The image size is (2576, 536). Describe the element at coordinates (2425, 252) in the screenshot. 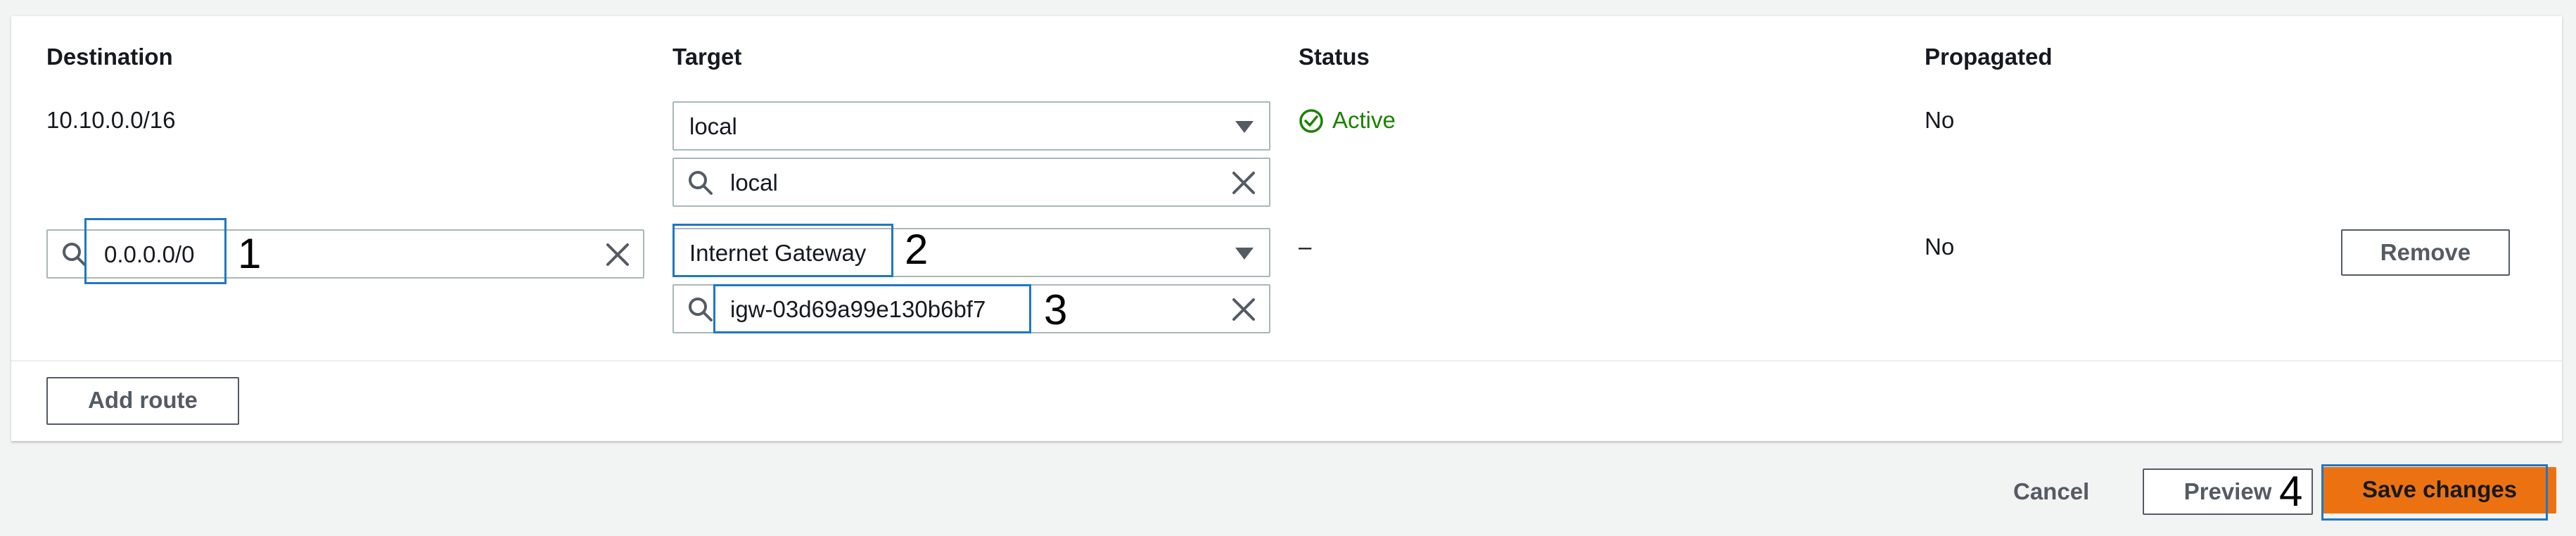

I see `remove-route-button: Remove` at that location.